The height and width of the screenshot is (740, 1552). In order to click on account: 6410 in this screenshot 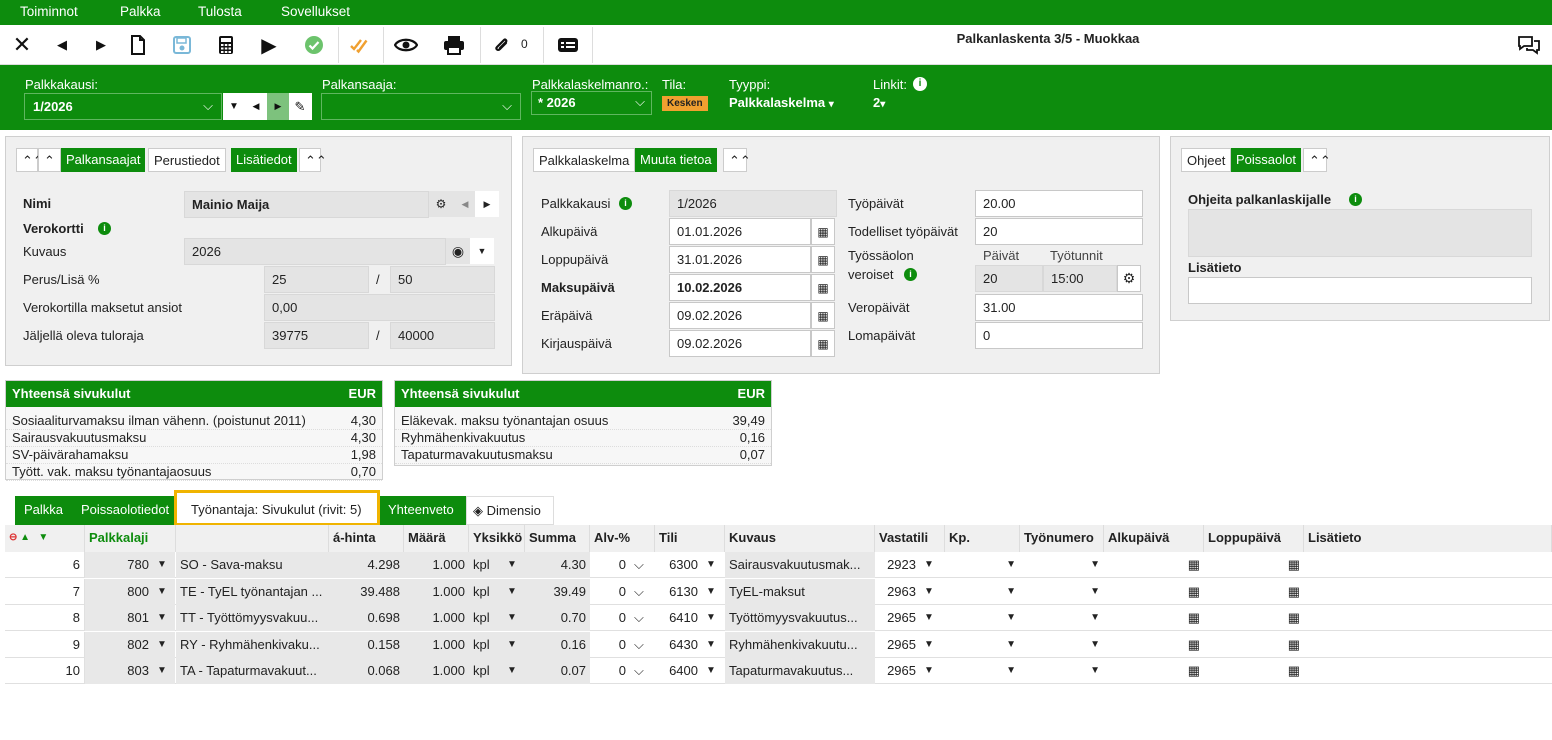, I will do `click(678, 618)`.